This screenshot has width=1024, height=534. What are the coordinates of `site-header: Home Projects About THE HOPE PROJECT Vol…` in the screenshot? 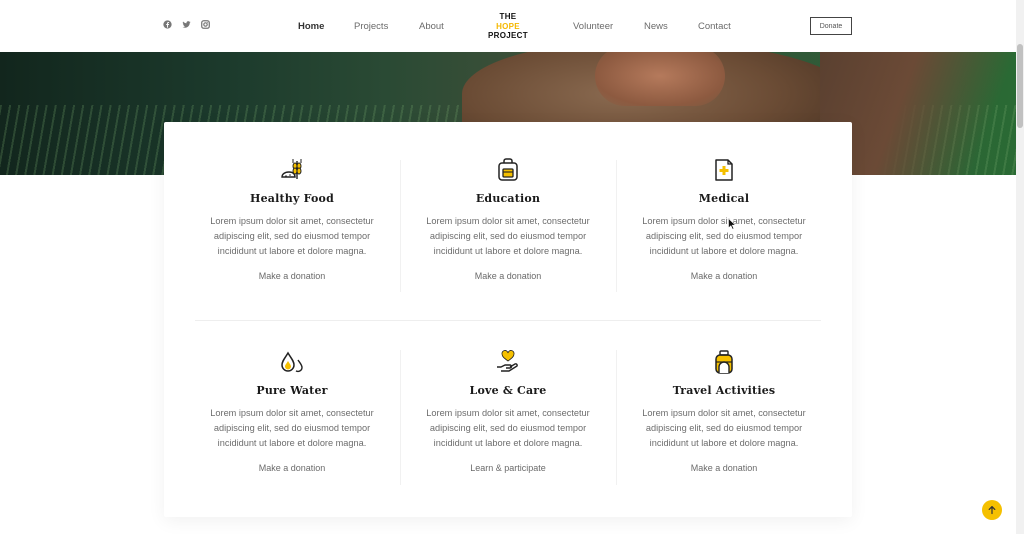 It's located at (508, 26).